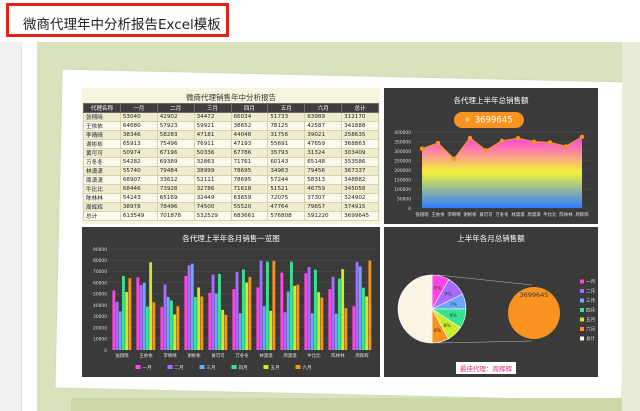 The image size is (640, 411). I want to click on table-cell: 38346, so click(138, 135).